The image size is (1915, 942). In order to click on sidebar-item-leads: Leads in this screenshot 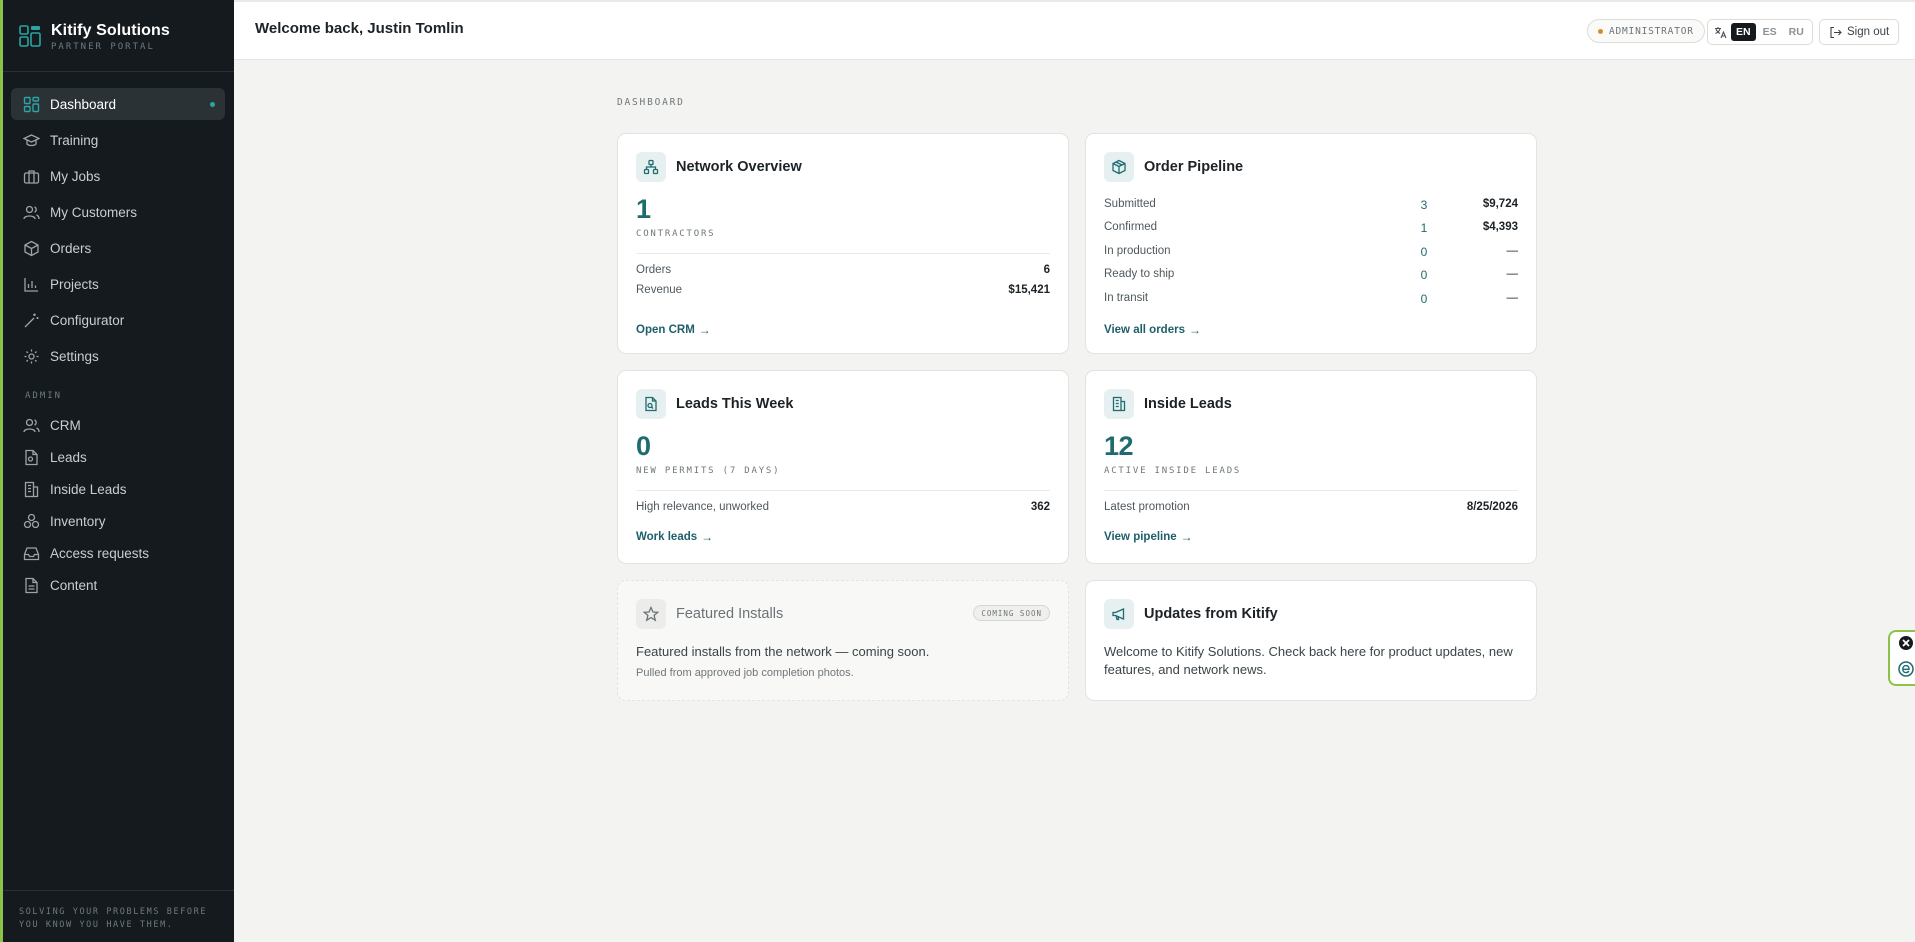, I will do `click(118, 457)`.